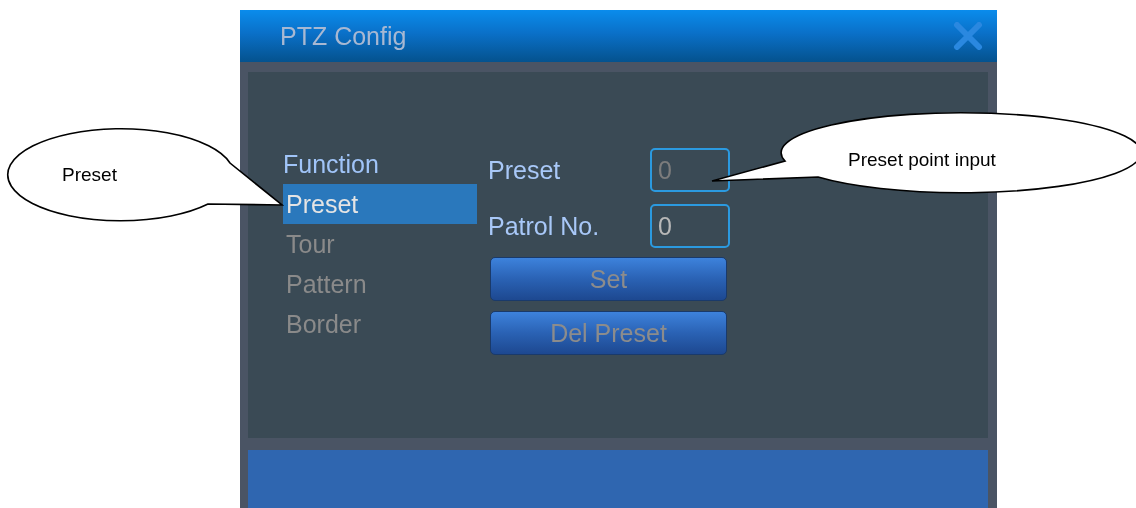 Image resolution: width=1136 pixels, height=508 pixels. Describe the element at coordinates (343, 36) in the screenshot. I see `window-title: PTZ Config` at that location.